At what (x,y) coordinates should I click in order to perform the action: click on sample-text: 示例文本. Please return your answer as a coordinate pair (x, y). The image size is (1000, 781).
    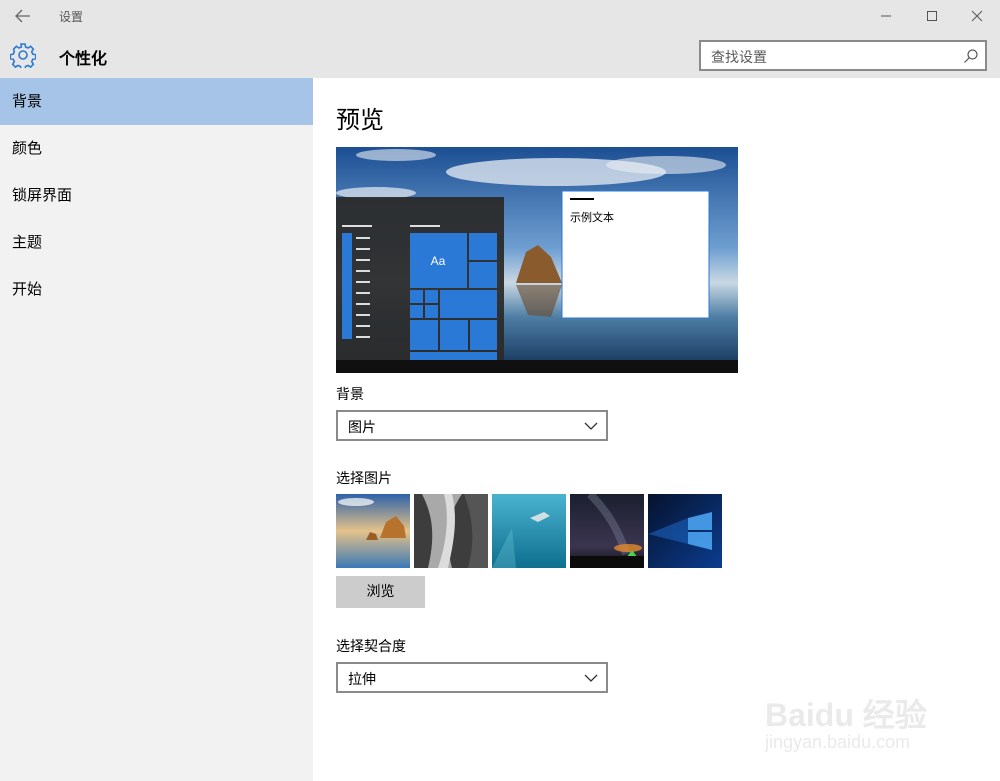
    Looking at the image, I should click on (592, 217).